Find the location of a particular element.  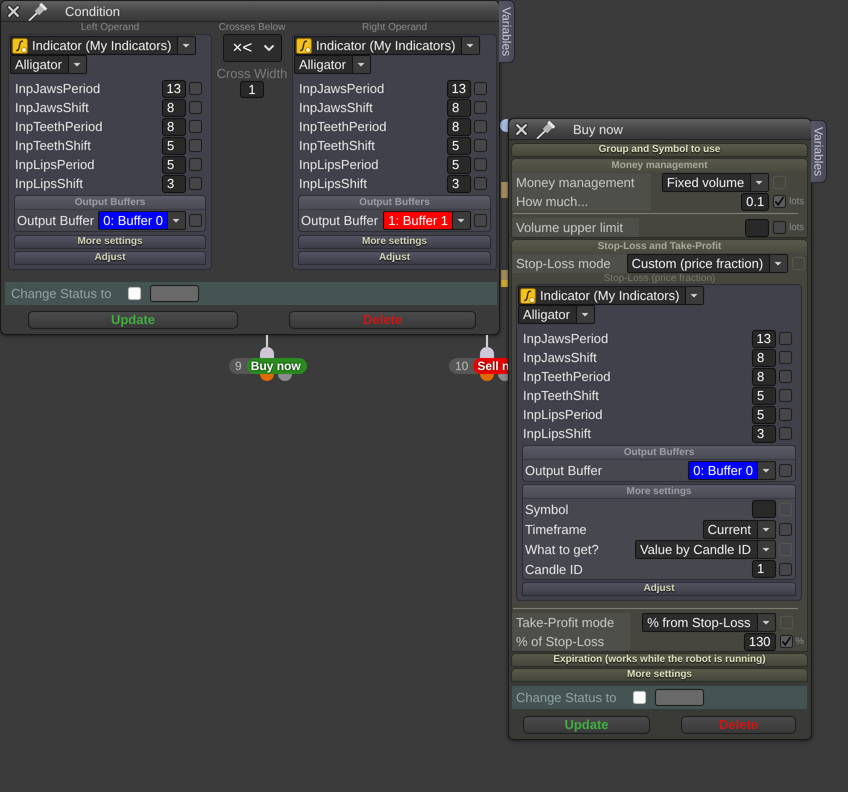

buffer-dropdown: 1: Buffer 1 is located at coordinates (427, 220).